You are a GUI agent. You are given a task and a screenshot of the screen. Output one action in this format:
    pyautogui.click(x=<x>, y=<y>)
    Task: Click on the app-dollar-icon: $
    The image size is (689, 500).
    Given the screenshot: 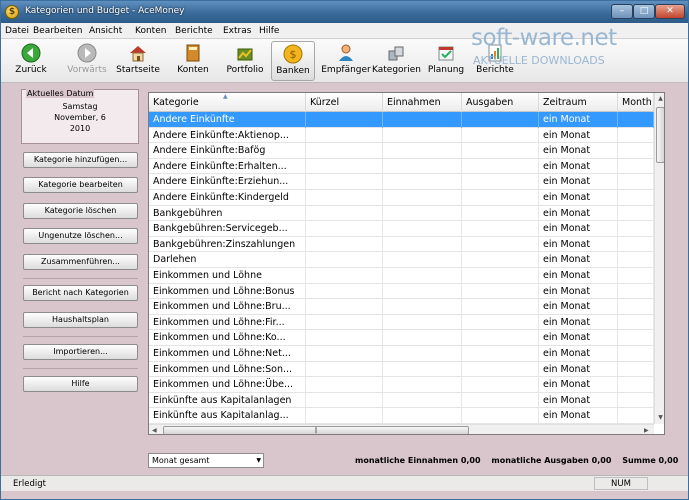 What is the action you would take?
    pyautogui.click(x=12, y=12)
    